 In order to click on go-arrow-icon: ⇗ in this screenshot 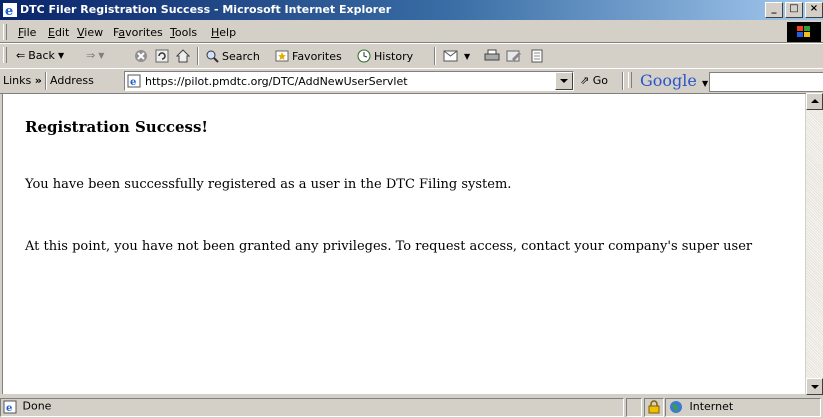, I will do `click(585, 80)`.